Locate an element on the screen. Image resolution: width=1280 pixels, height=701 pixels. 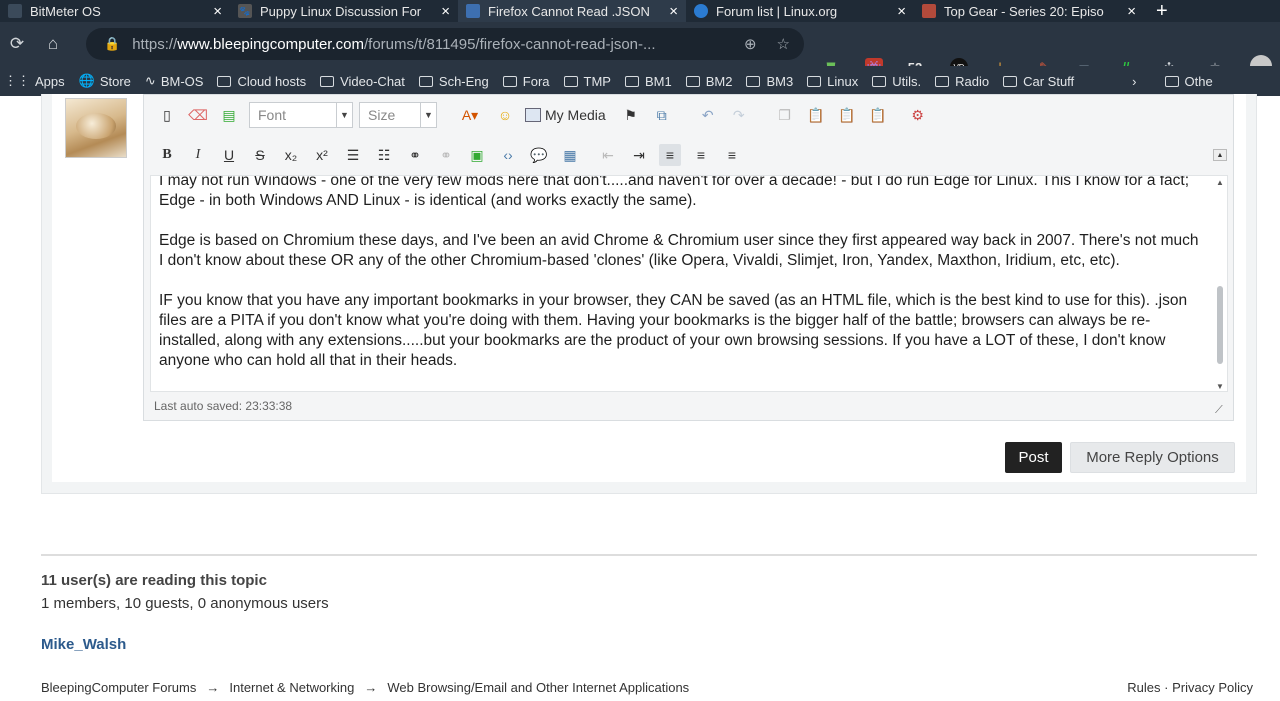
new-tab-icon: + is located at coordinates (1162, 11).